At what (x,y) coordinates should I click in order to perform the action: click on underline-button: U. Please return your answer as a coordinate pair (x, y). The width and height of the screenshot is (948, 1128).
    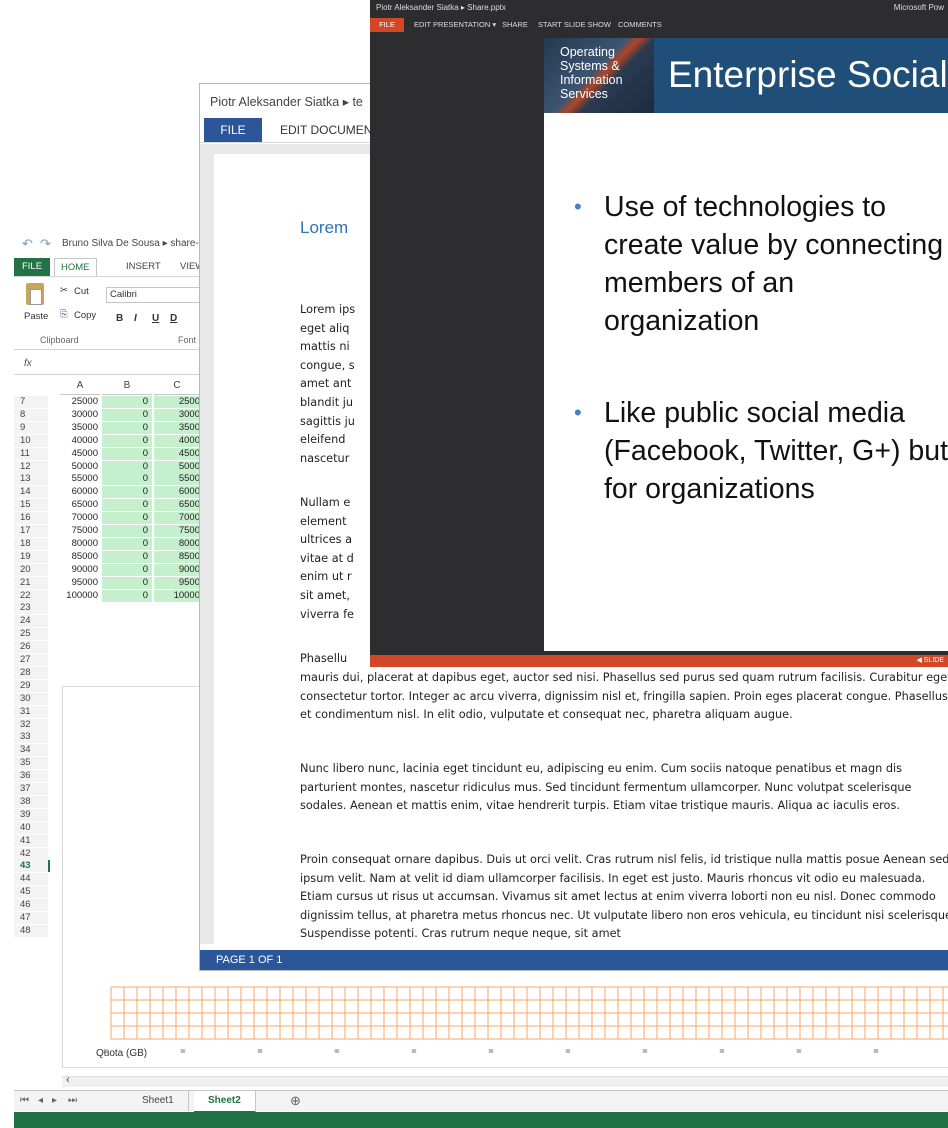
    Looking at the image, I should click on (155, 318).